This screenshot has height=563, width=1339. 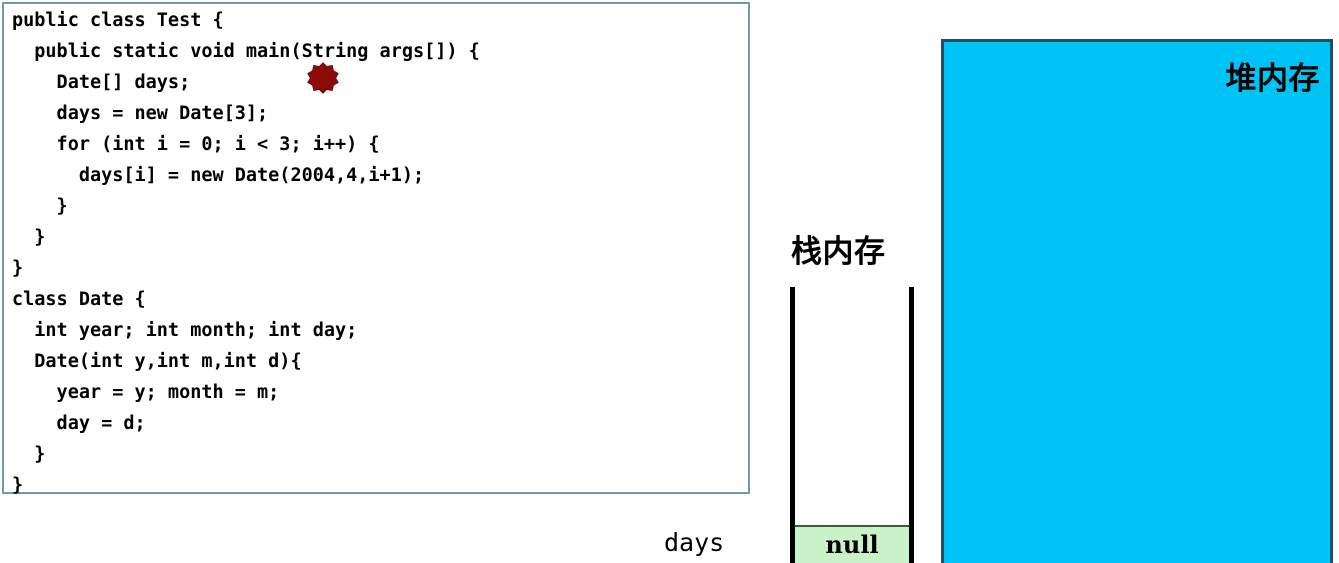 I want to click on stack-slot-days: null, so click(x=852, y=544).